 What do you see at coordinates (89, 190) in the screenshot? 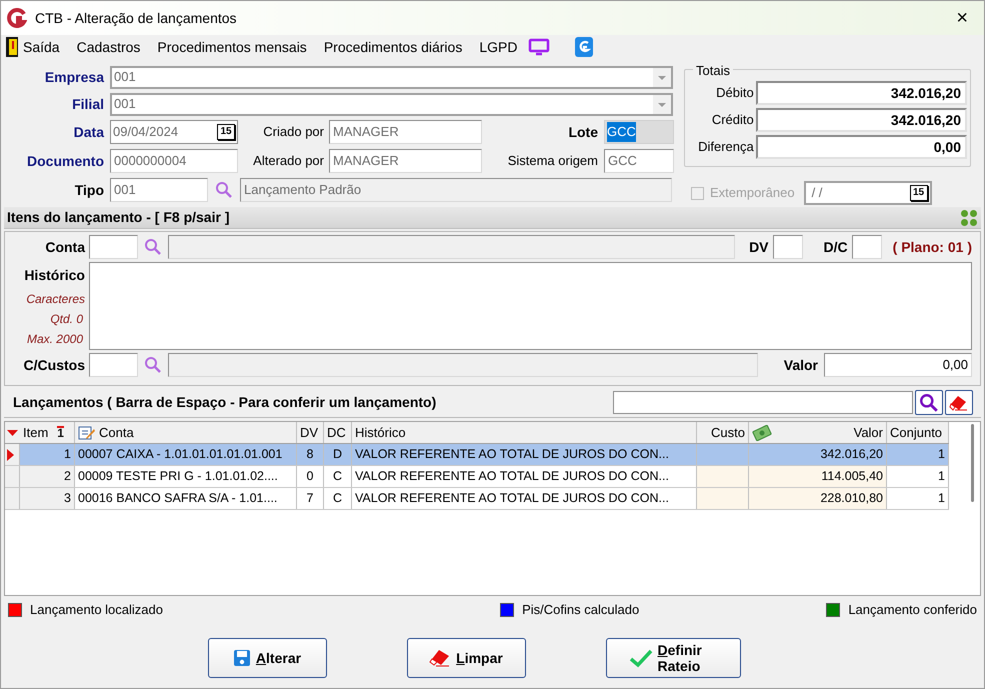
I see `field-label: Tipo` at bounding box center [89, 190].